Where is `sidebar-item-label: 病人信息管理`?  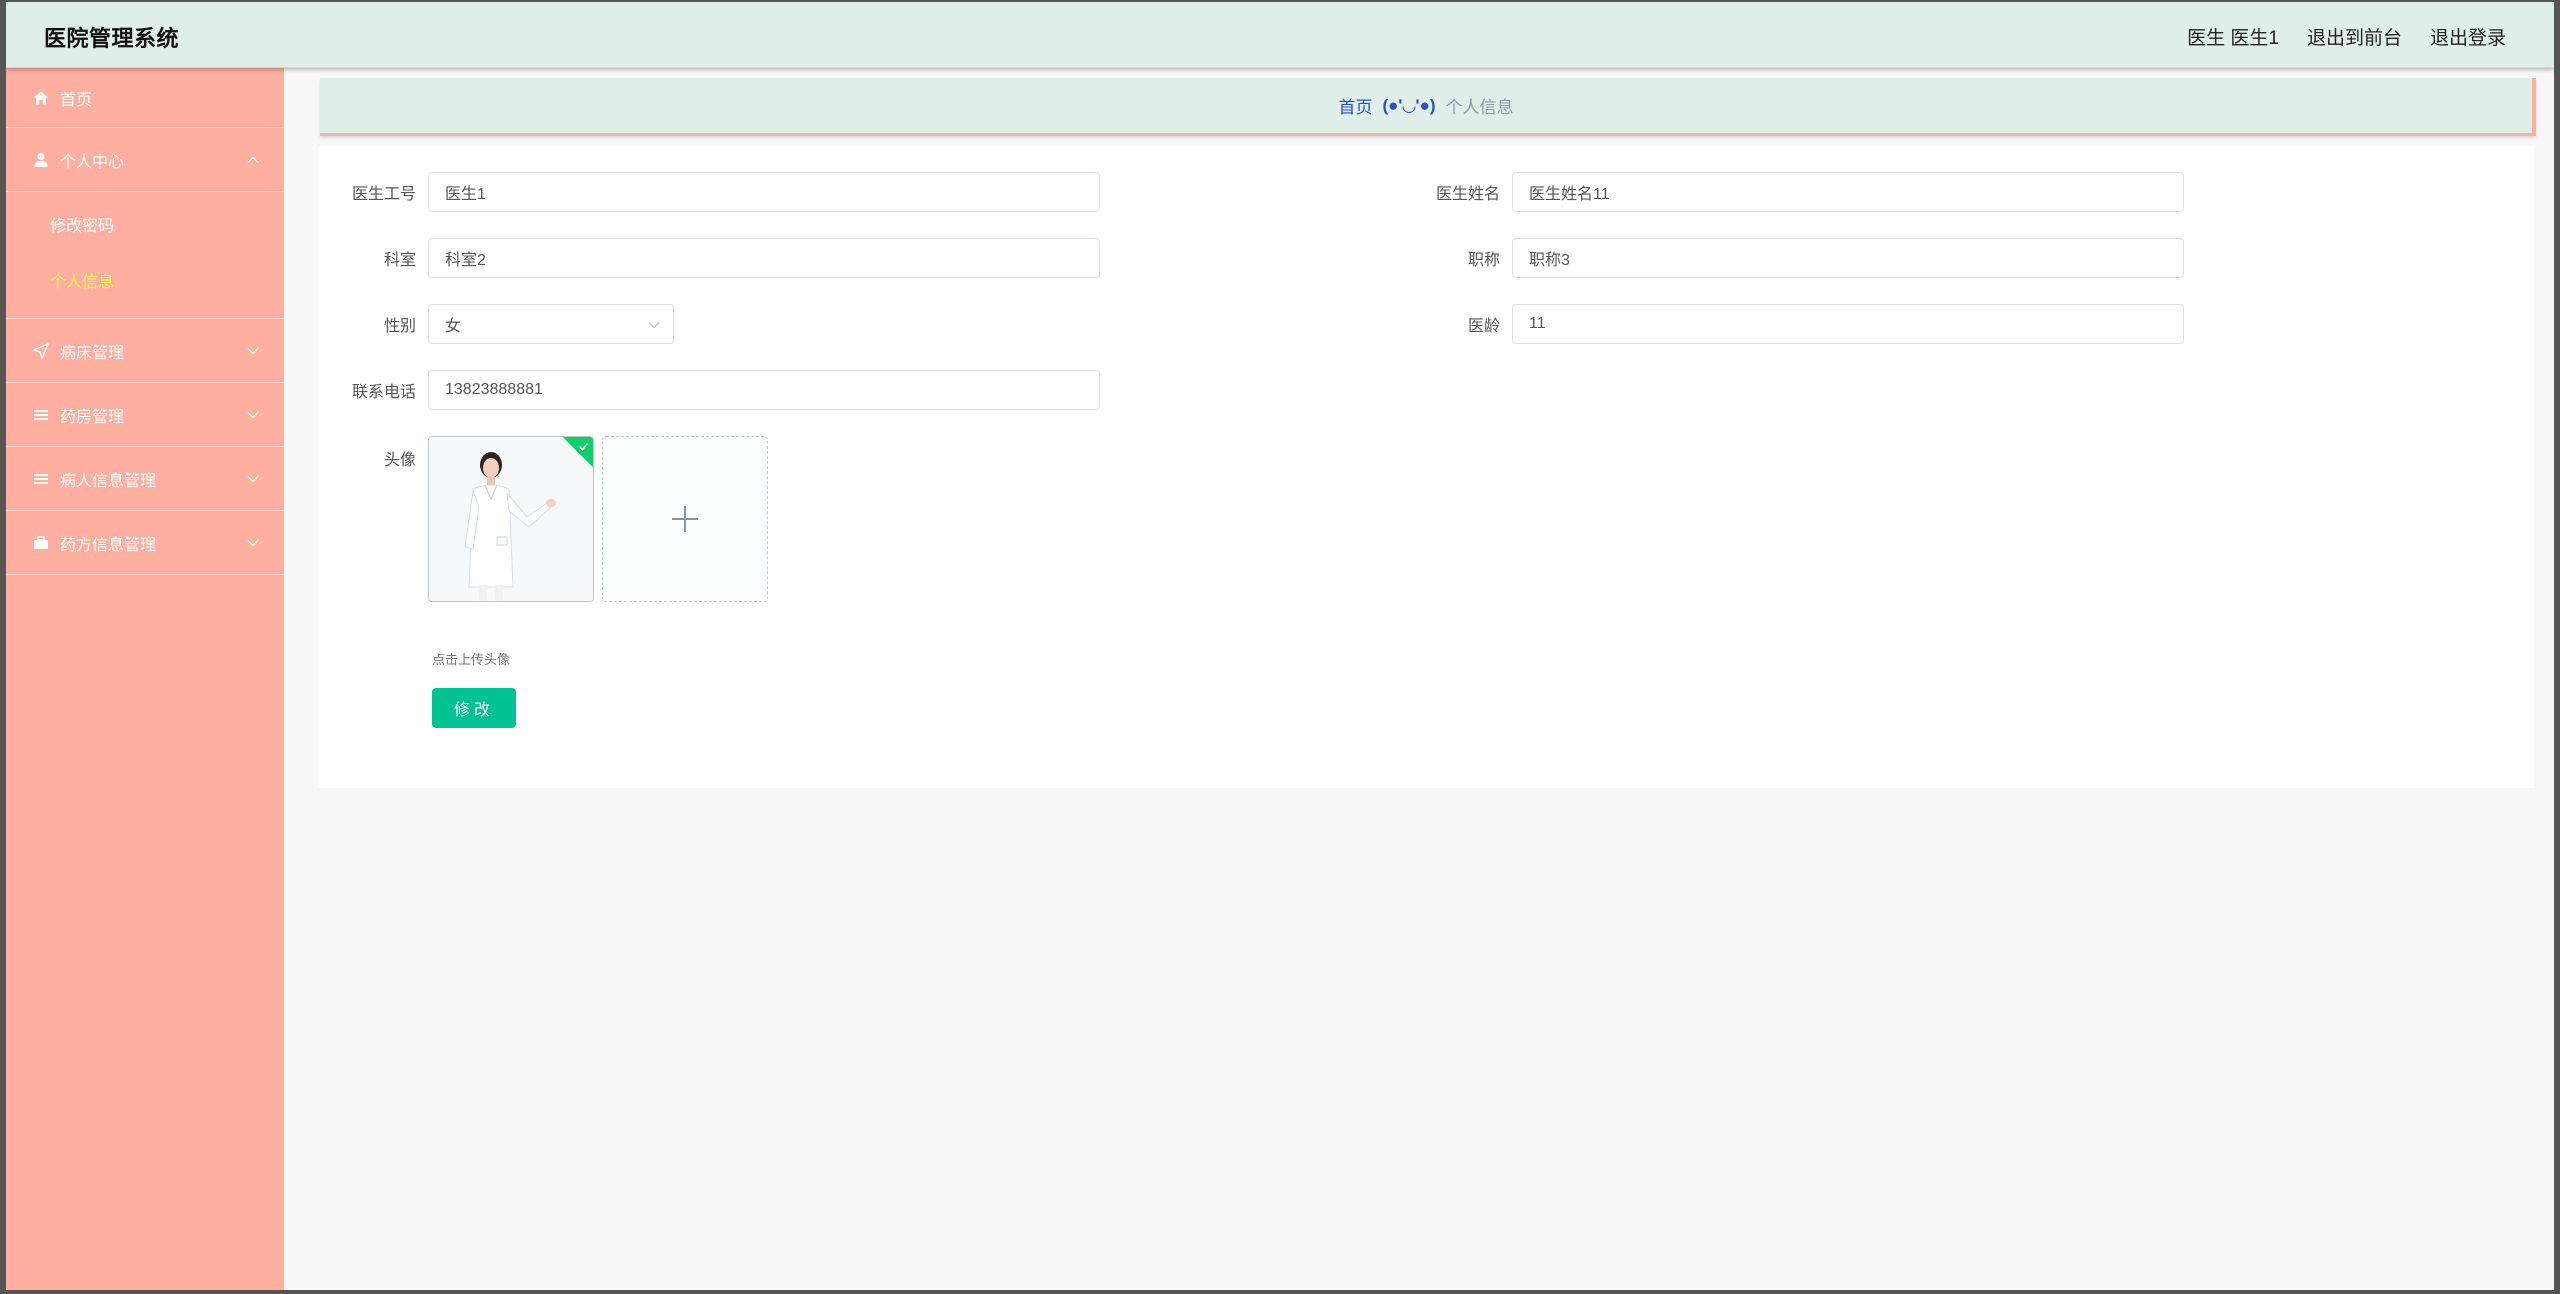
sidebar-item-label: 病人信息管理 is located at coordinates (108, 481).